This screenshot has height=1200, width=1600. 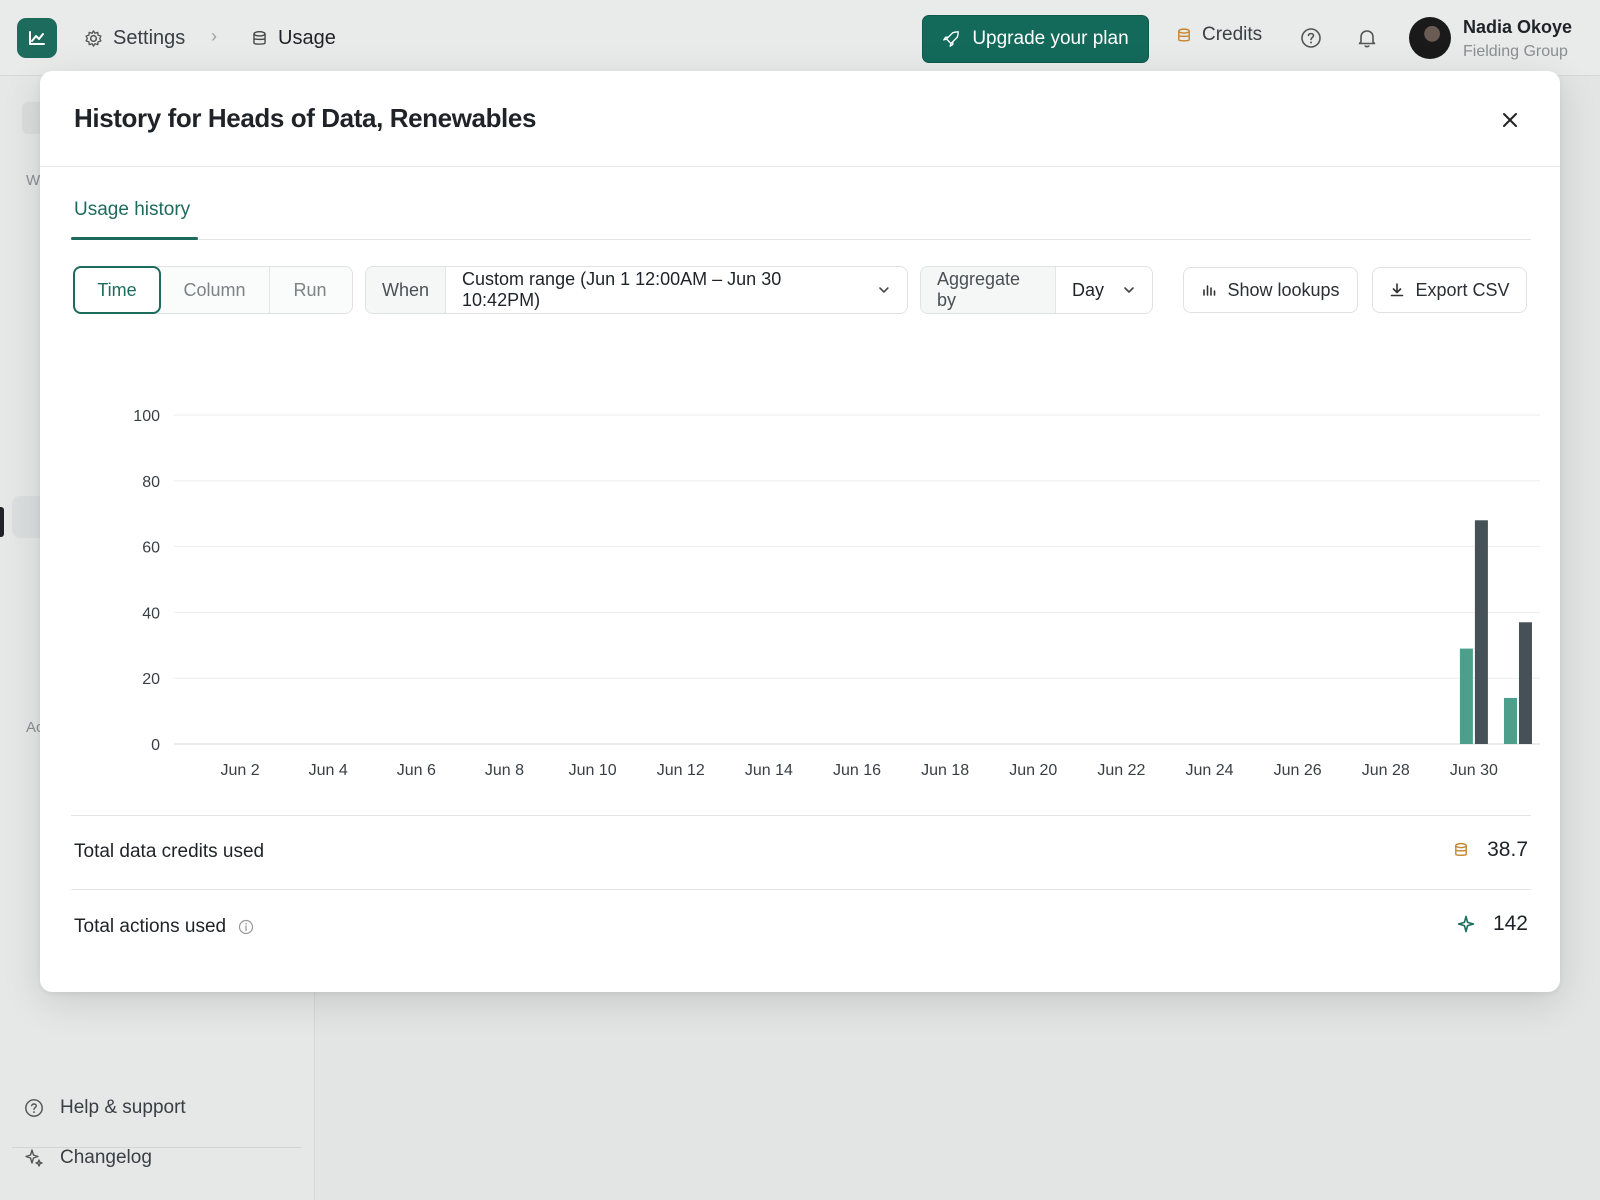 I want to click on upgrade-plan-label: Upgrade your plan, so click(x=1050, y=38).